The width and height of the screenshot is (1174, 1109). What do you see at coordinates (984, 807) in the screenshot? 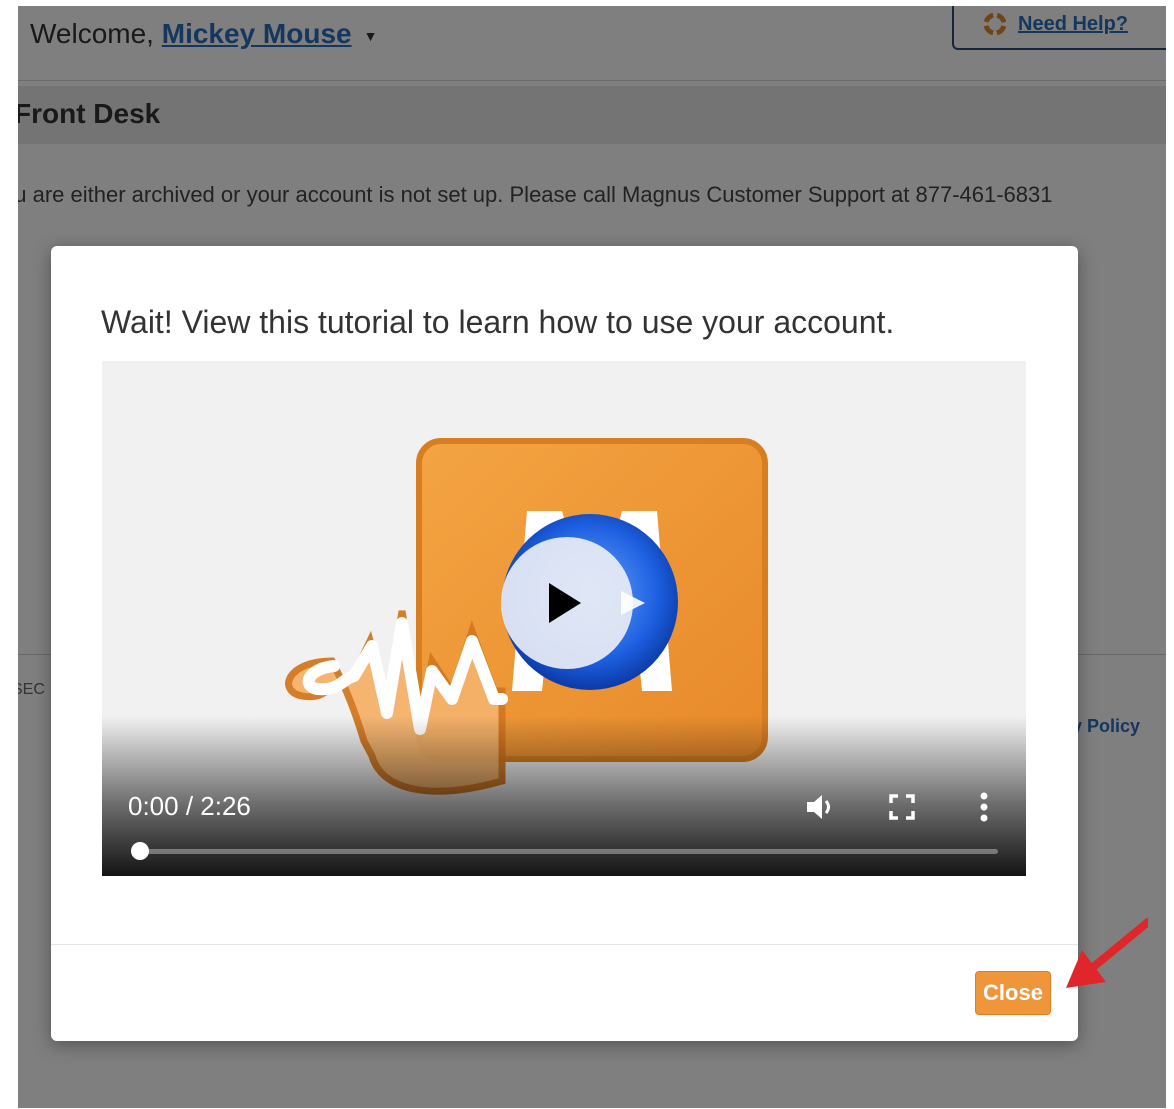
I see `more-options-icon` at bounding box center [984, 807].